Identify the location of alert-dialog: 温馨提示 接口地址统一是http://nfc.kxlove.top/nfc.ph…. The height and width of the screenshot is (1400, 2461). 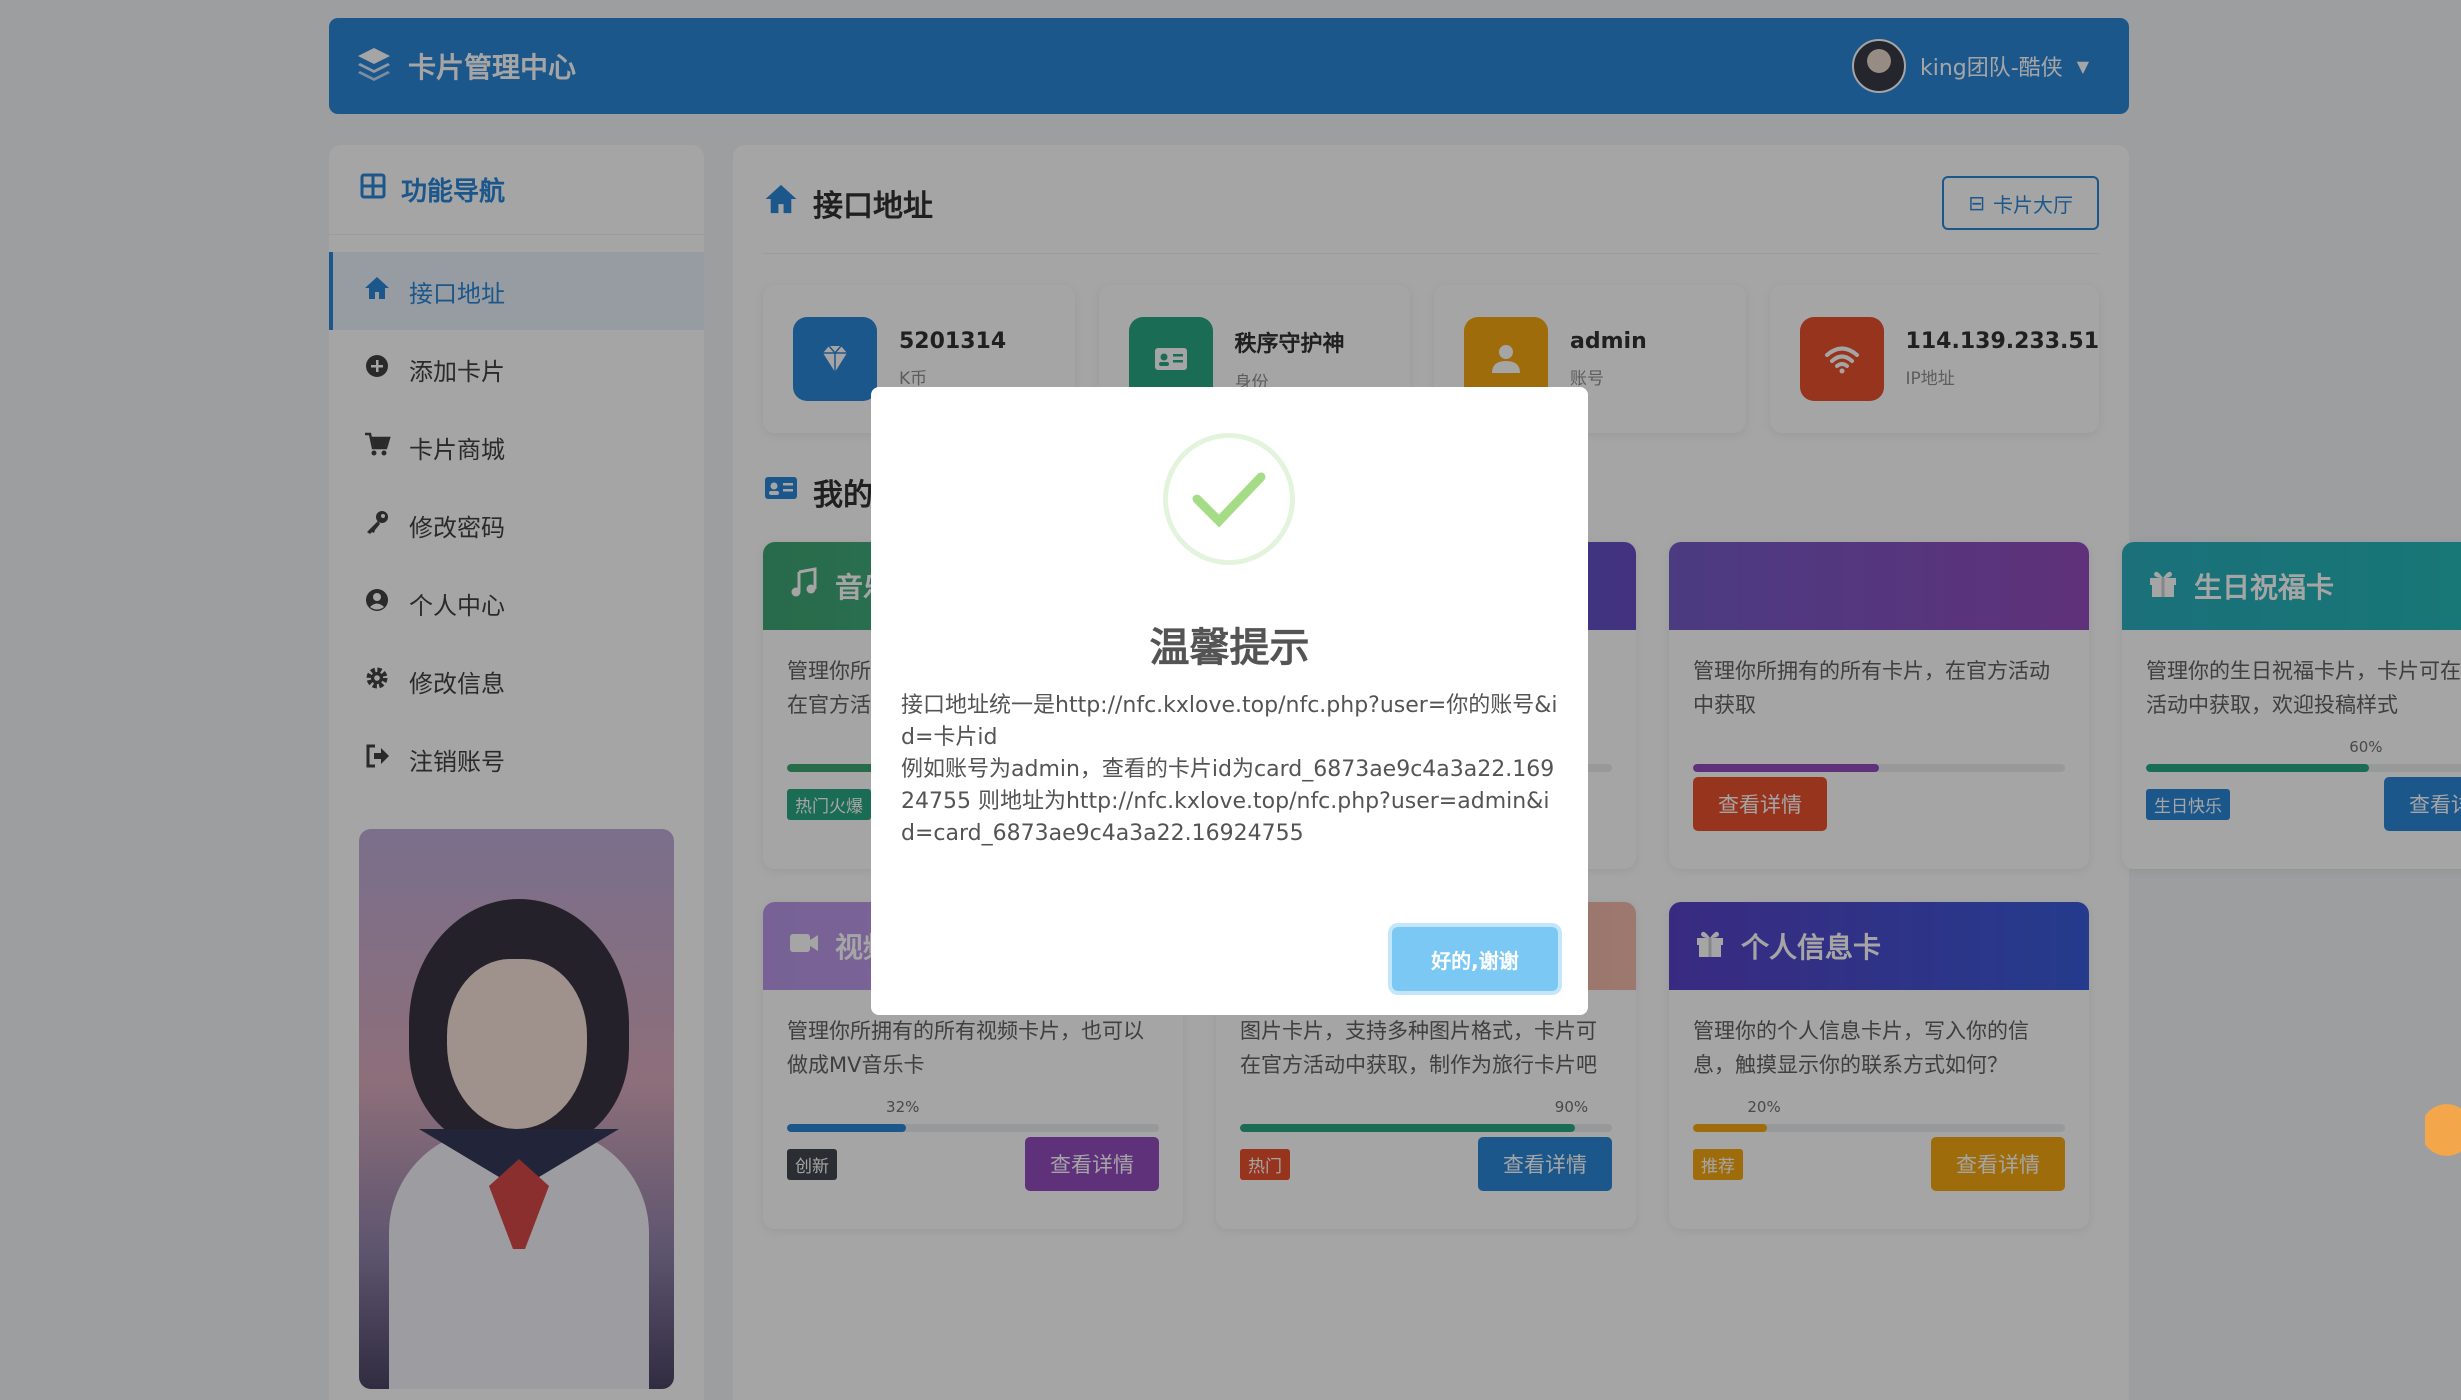
(1229, 701).